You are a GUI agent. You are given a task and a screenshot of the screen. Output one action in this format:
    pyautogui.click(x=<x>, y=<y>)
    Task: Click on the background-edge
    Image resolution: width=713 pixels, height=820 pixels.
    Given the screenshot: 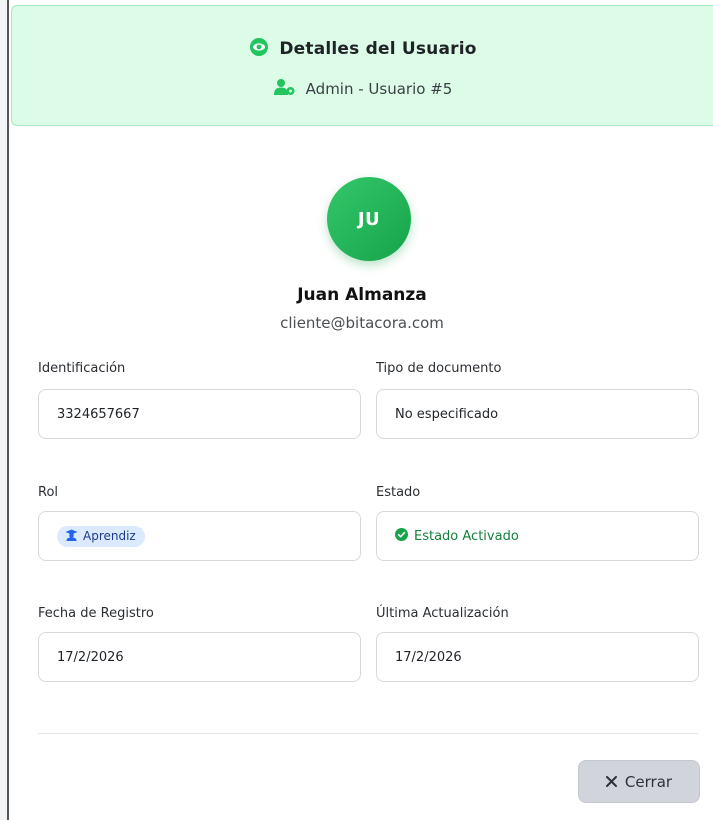 What is the action you would take?
    pyautogui.click(x=4, y=410)
    